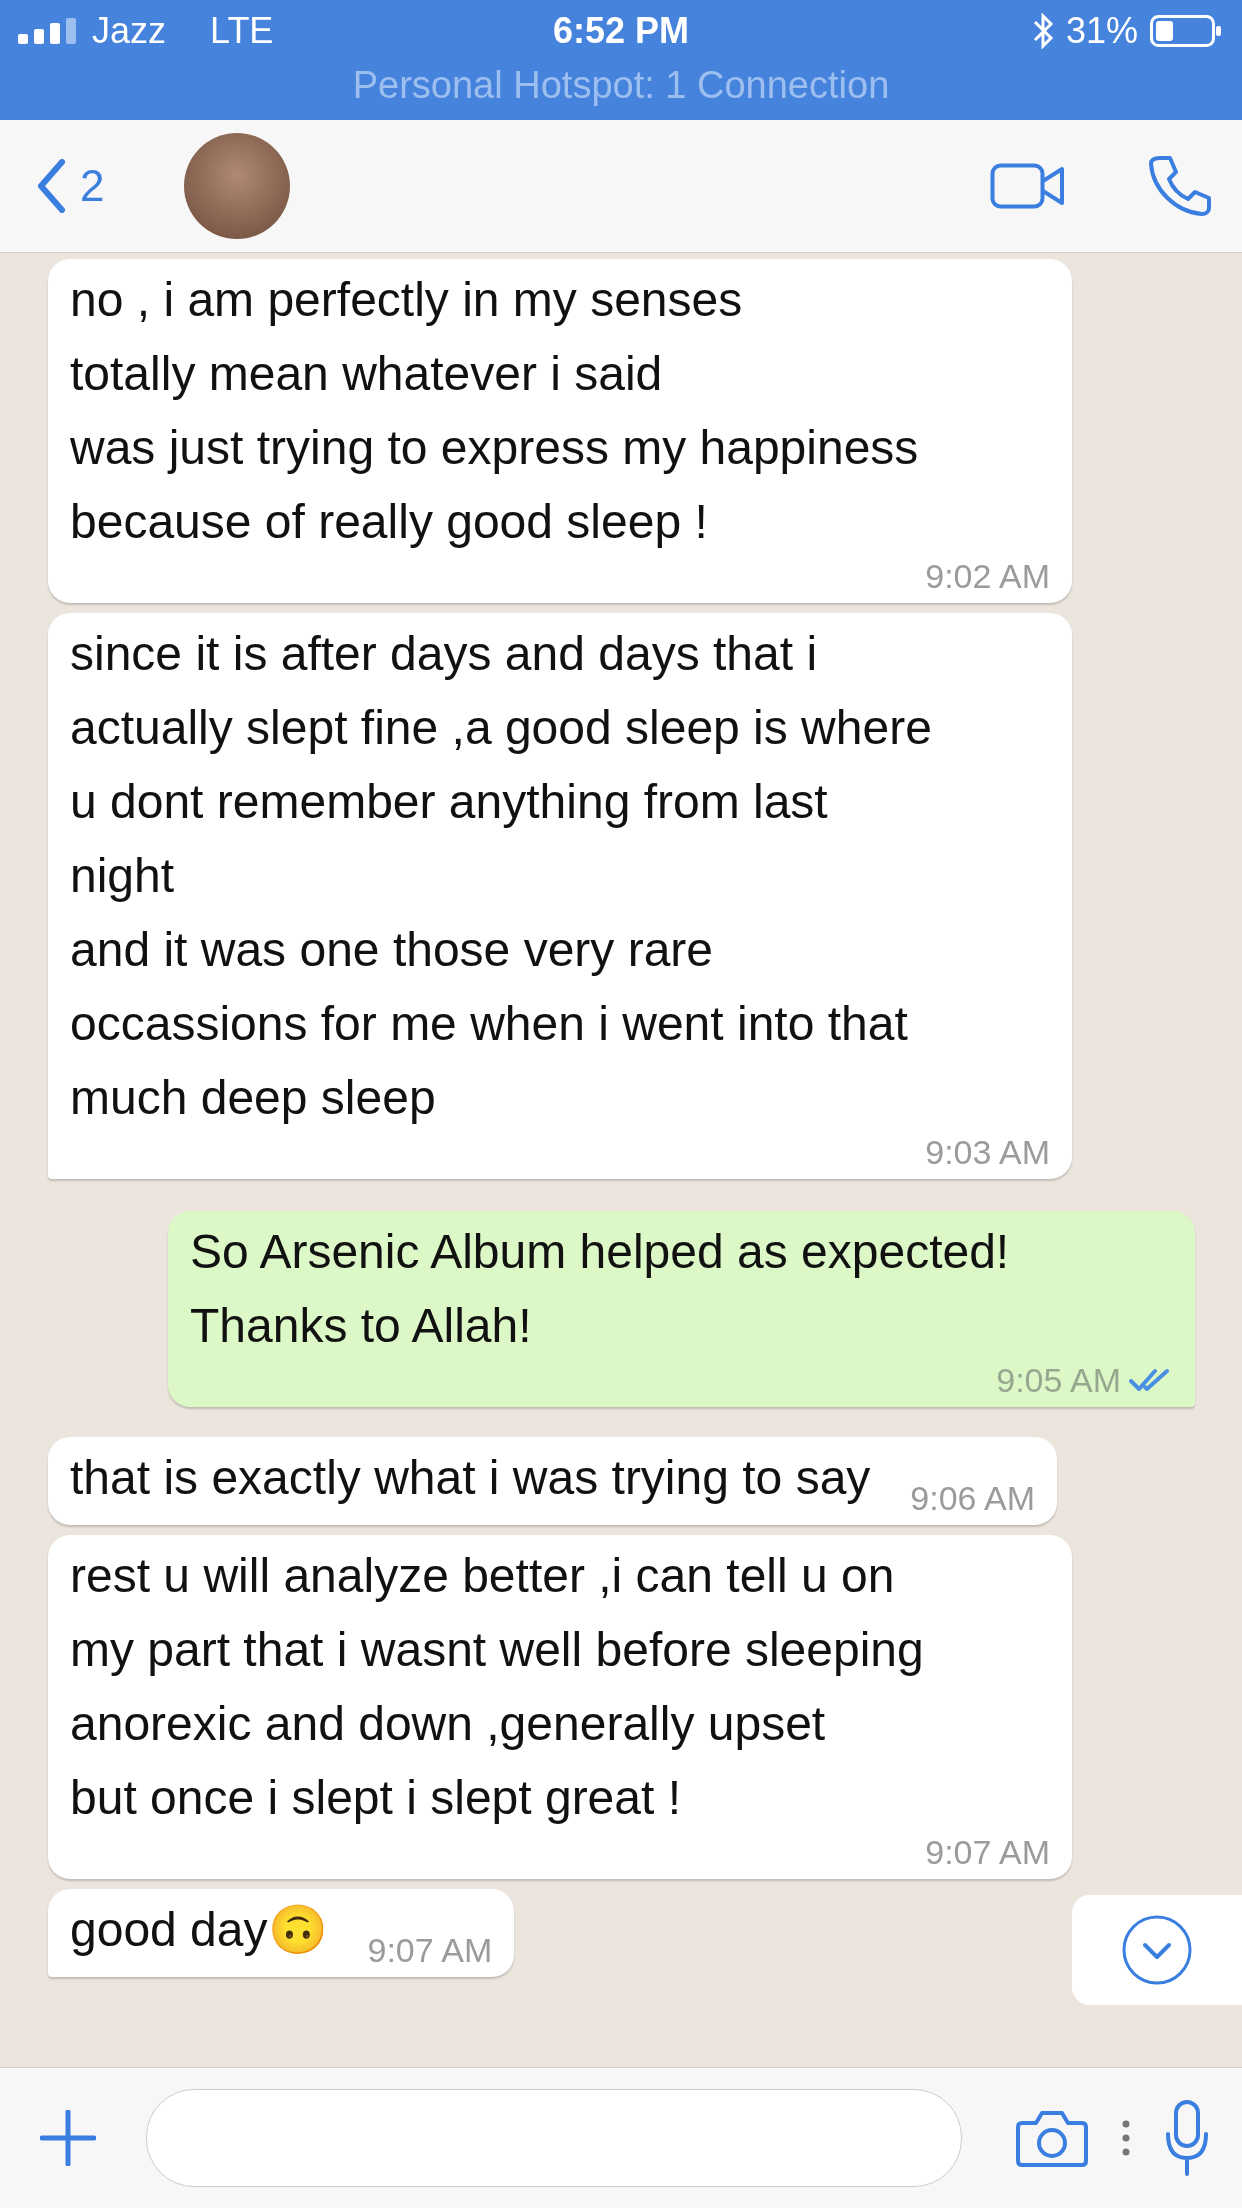 This screenshot has width=1242, height=2208. I want to click on phone-icon, so click(1179, 186).